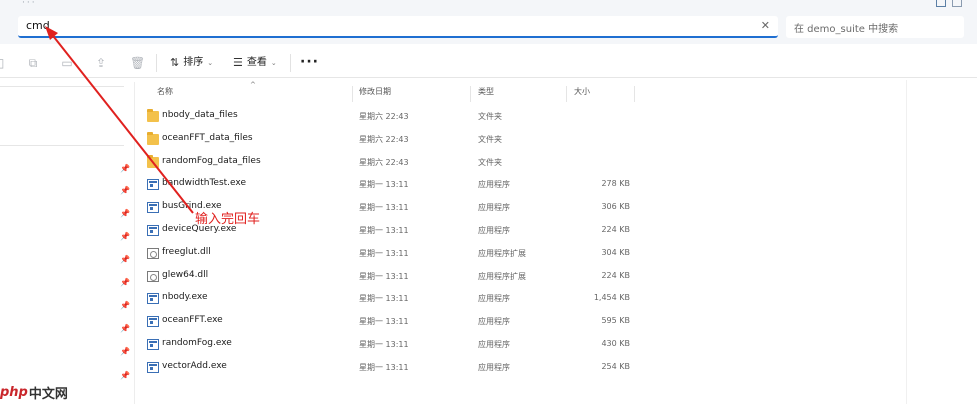 The width and height of the screenshot is (977, 404). Describe the element at coordinates (520, 140) in the screenshot. I see `file-row: oceanFFT_data_files 星期六 22:43 文件夹` at that location.